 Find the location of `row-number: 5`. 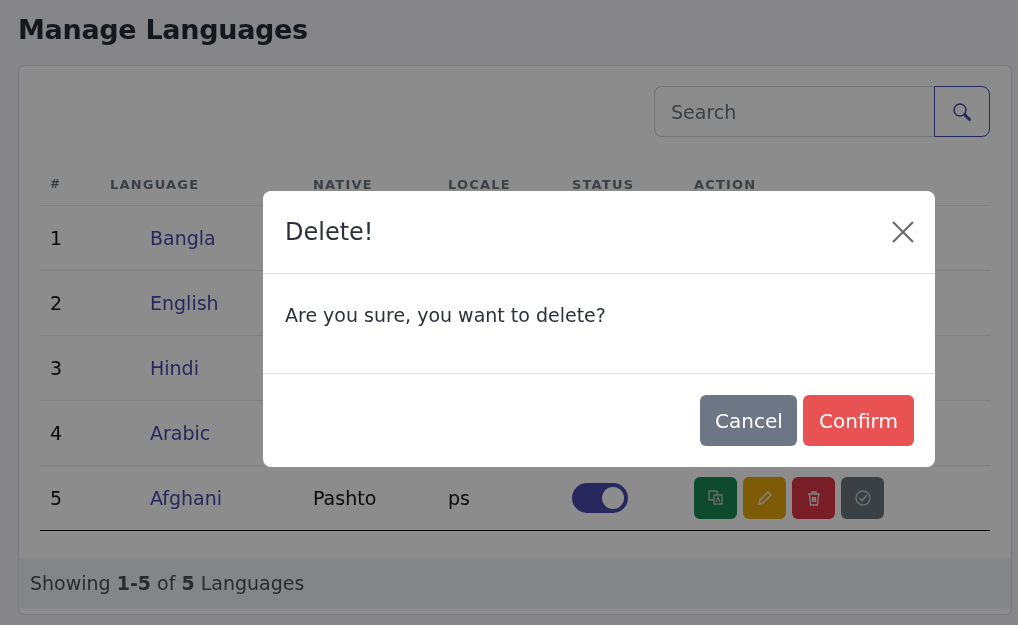

row-number: 5 is located at coordinates (56, 498).